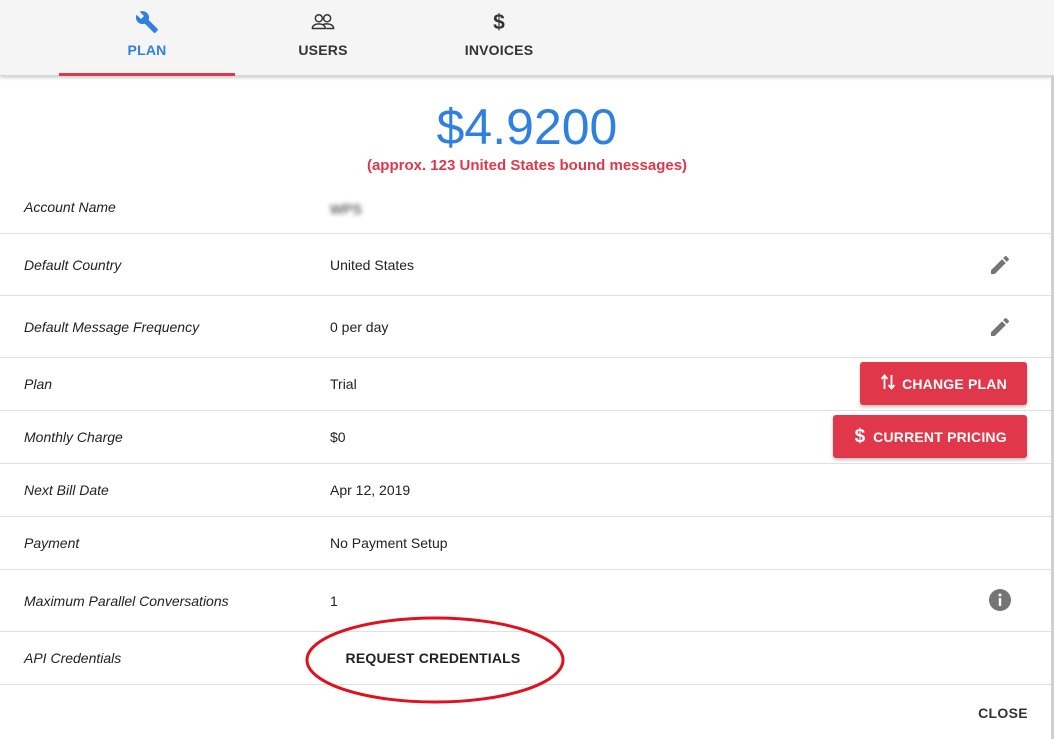  Describe the element at coordinates (147, 74) in the screenshot. I see `tab-active-indicator` at that location.